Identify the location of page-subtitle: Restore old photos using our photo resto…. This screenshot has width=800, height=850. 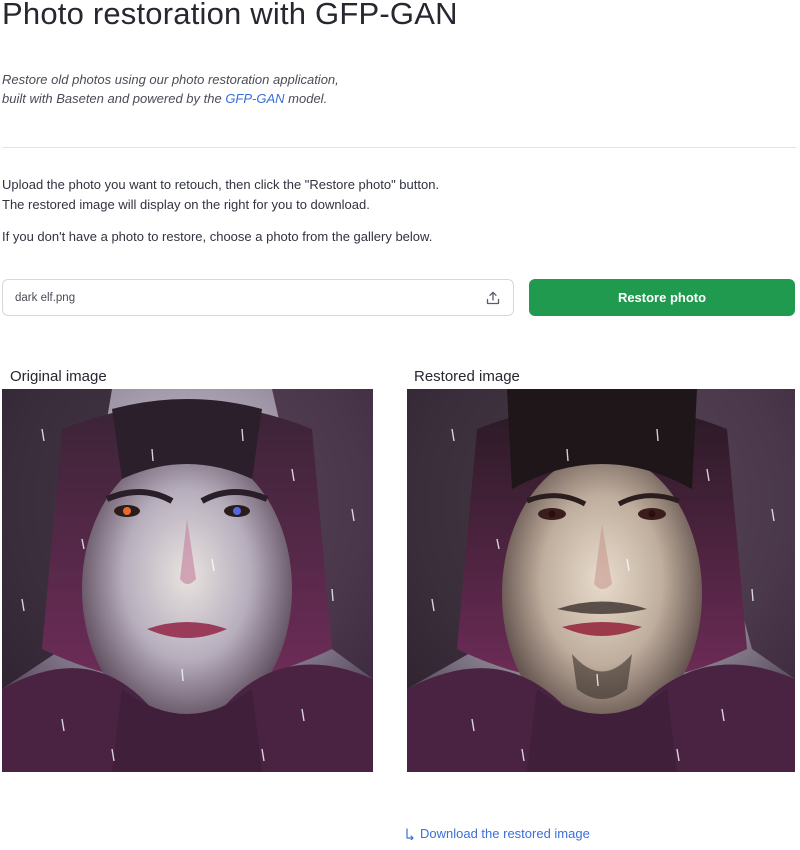
(170, 89).